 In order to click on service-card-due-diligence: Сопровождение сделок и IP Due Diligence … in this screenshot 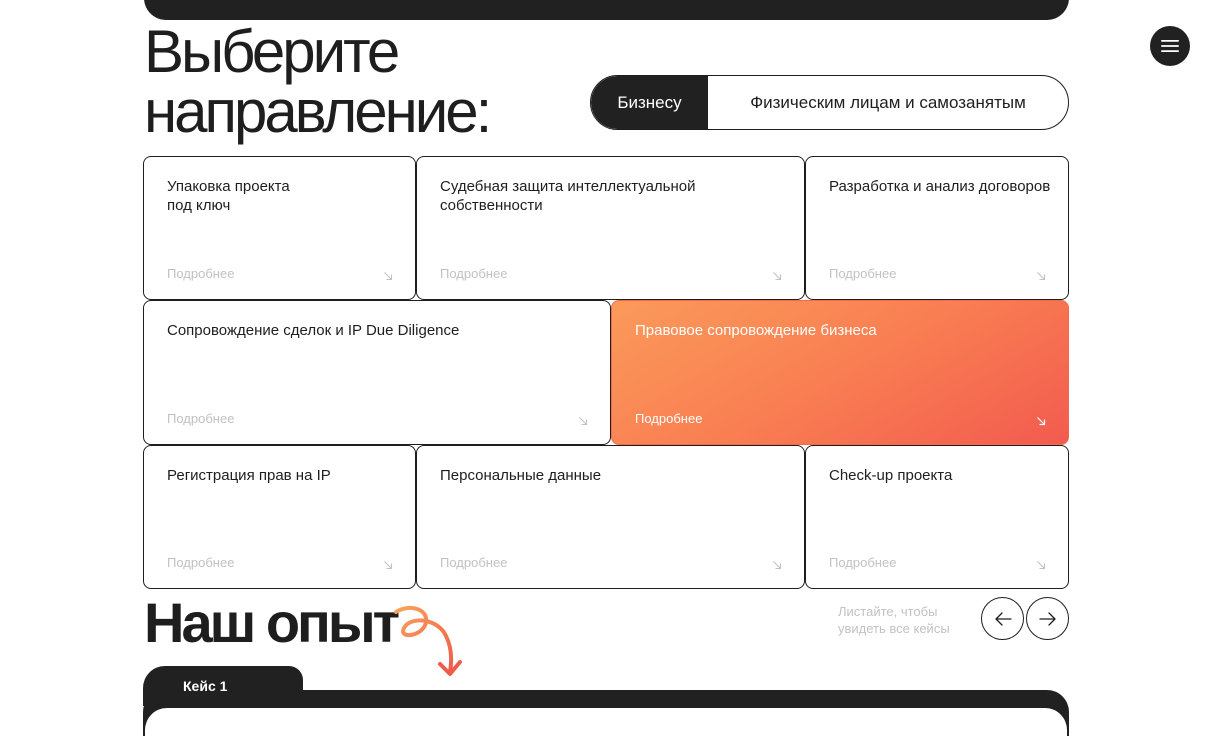, I will do `click(377, 372)`.